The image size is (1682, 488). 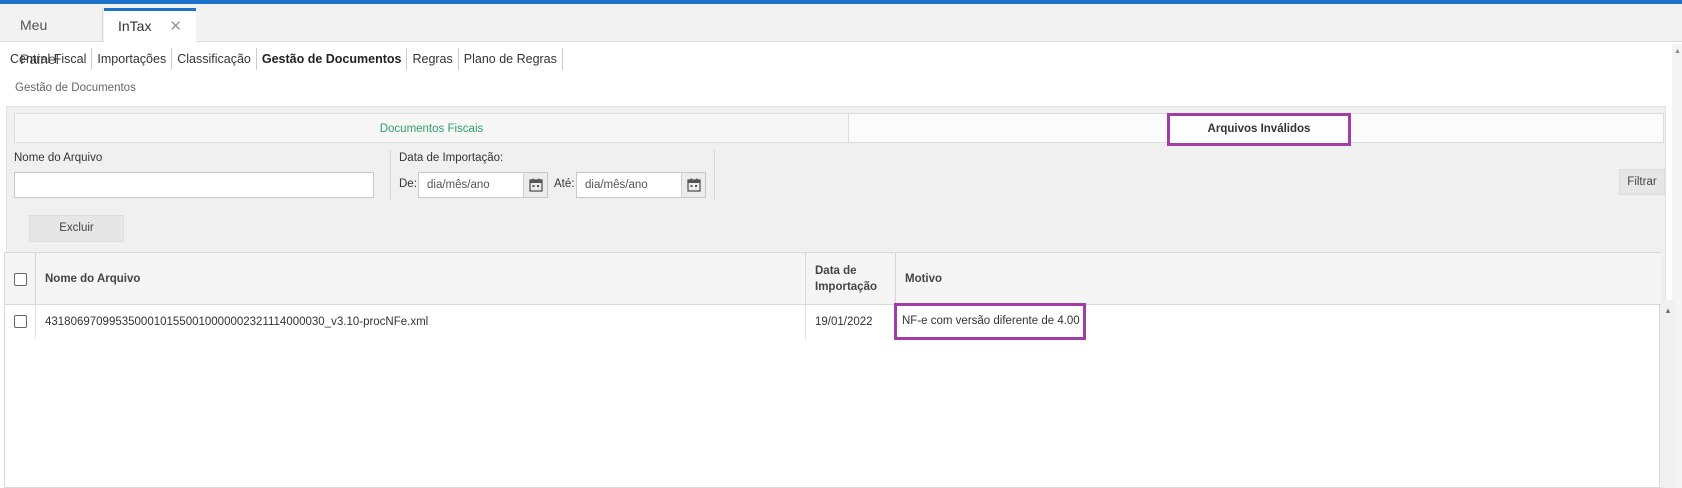 I want to click on menu-item-classificacao: Classificação, so click(x=214, y=59).